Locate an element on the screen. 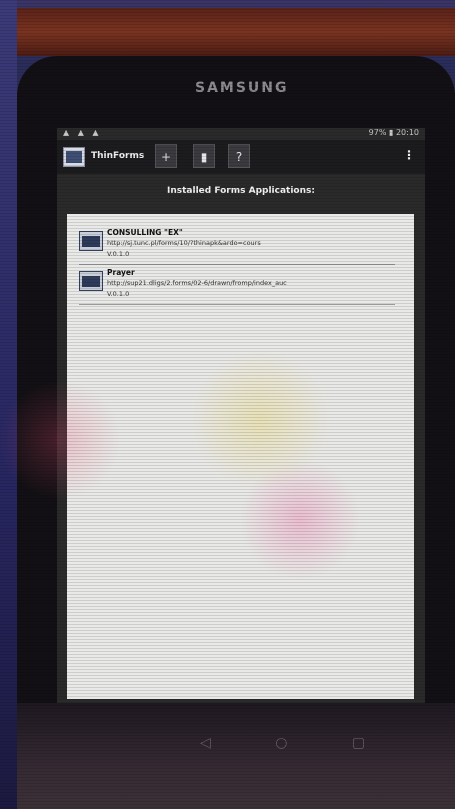 This screenshot has height=809, width=455. form-name: CONSULLING "EX" is located at coordinates (145, 232).